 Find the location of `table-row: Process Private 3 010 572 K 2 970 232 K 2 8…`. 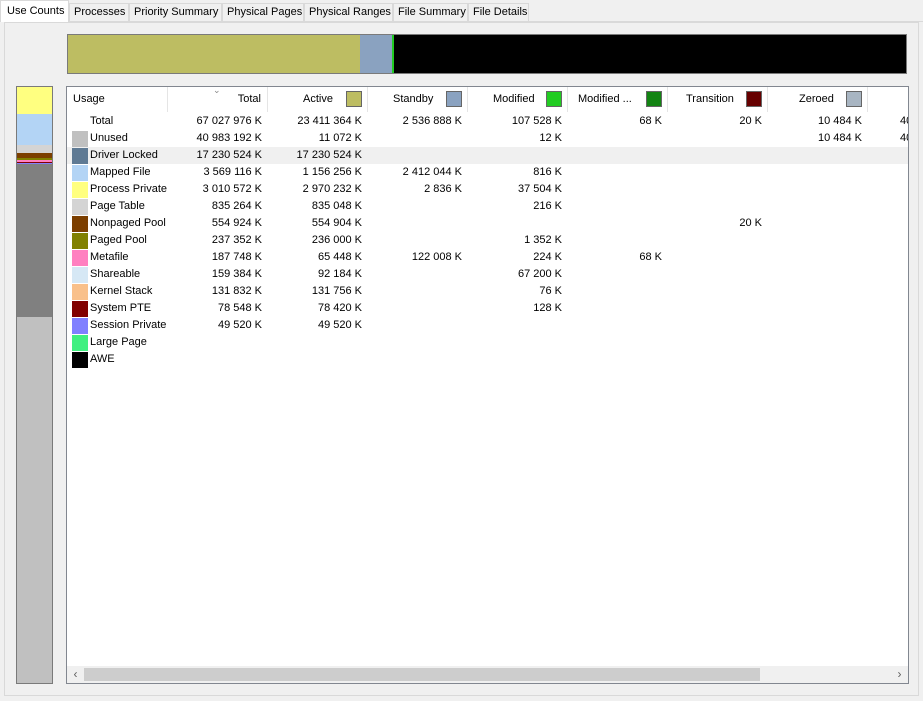

table-row: Process Private 3 010 572 K 2 970 232 K 2 8… is located at coordinates (487, 189).